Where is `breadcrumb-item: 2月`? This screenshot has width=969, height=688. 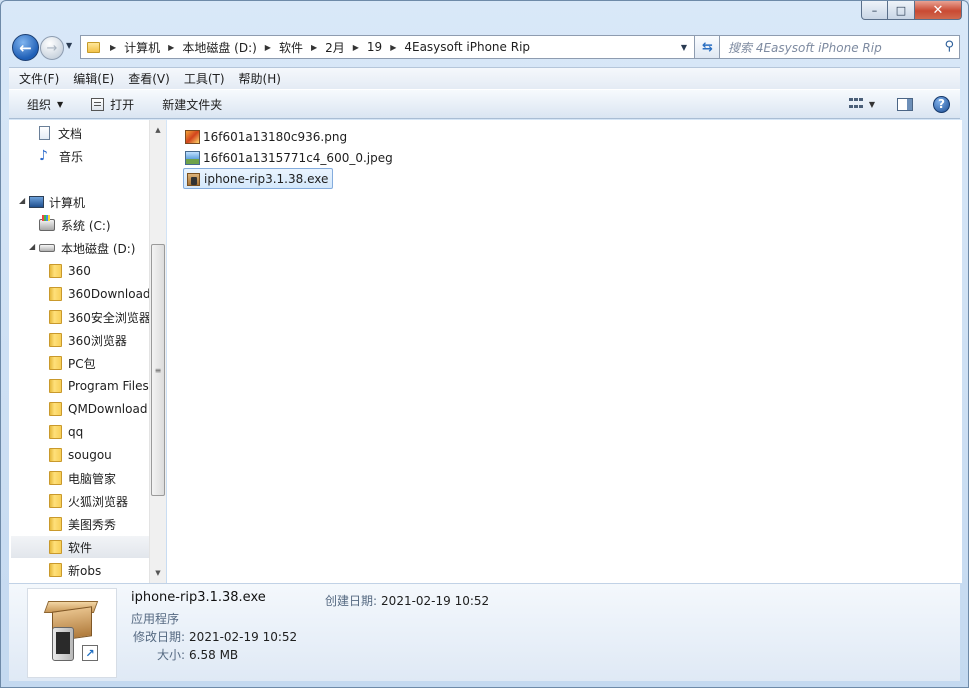 breadcrumb-item: 2月 is located at coordinates (335, 47).